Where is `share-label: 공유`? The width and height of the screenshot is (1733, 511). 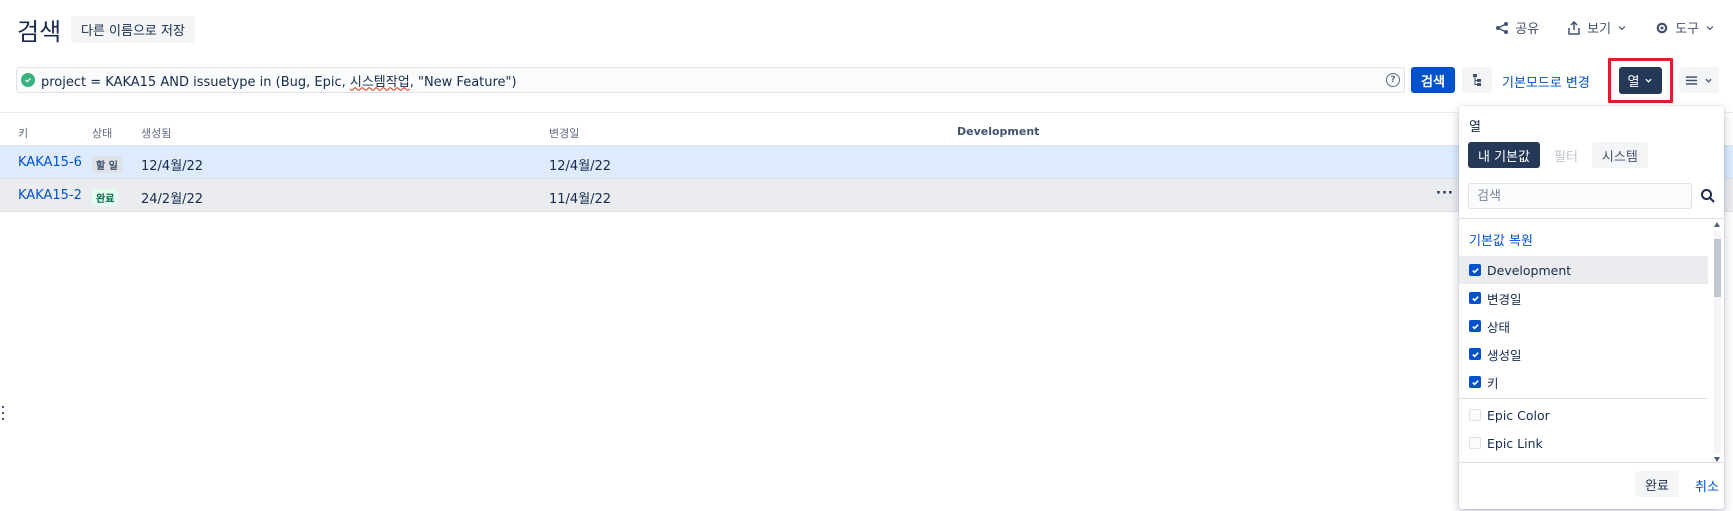 share-label: 공유 is located at coordinates (1527, 29).